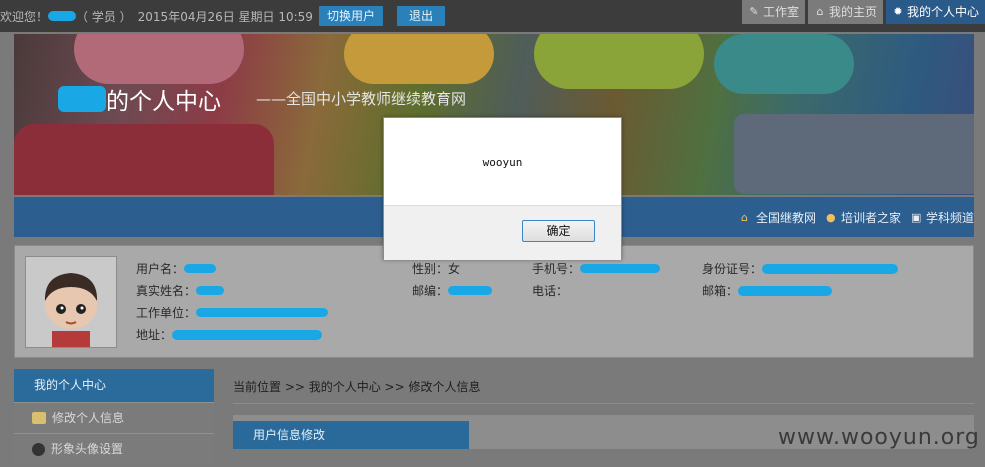 The height and width of the screenshot is (467, 985). What do you see at coordinates (785, 218) in the screenshot?
I see `link-label: 全国继教网` at bounding box center [785, 218].